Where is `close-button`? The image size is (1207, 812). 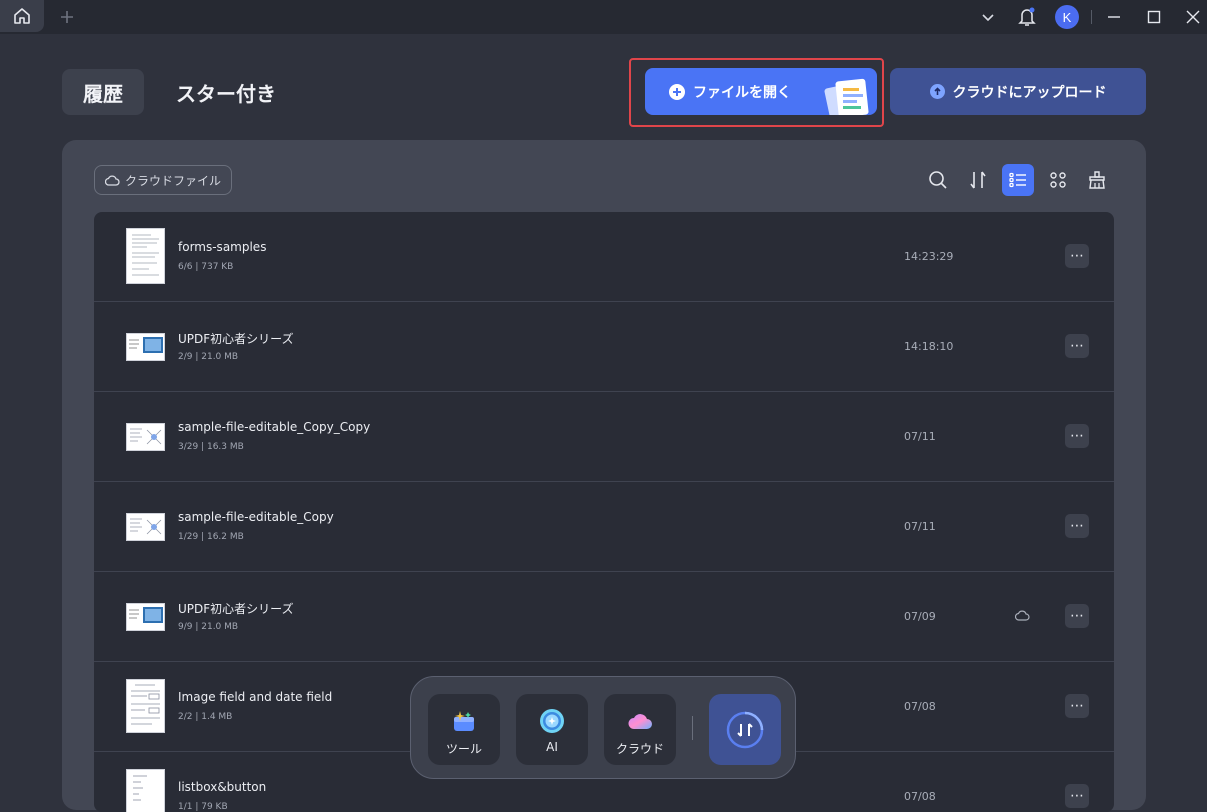 close-button is located at coordinates (1193, 17).